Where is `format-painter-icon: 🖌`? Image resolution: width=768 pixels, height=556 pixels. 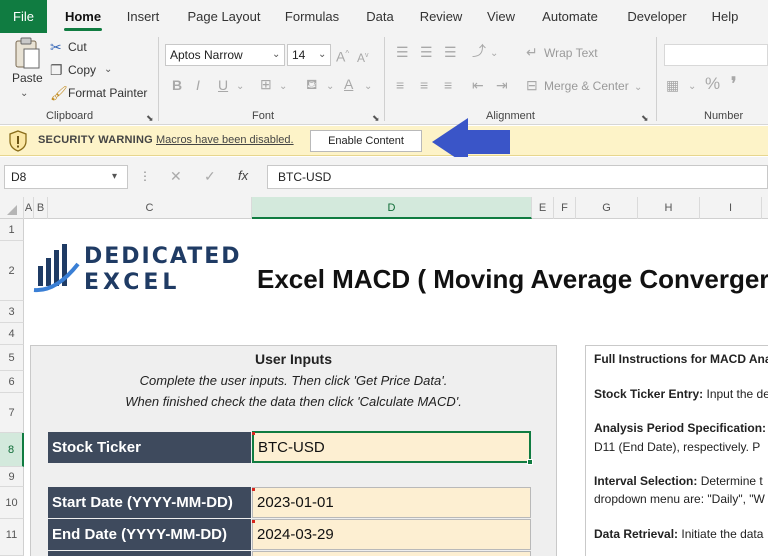
format-painter-icon: 🖌 is located at coordinates (59, 93).